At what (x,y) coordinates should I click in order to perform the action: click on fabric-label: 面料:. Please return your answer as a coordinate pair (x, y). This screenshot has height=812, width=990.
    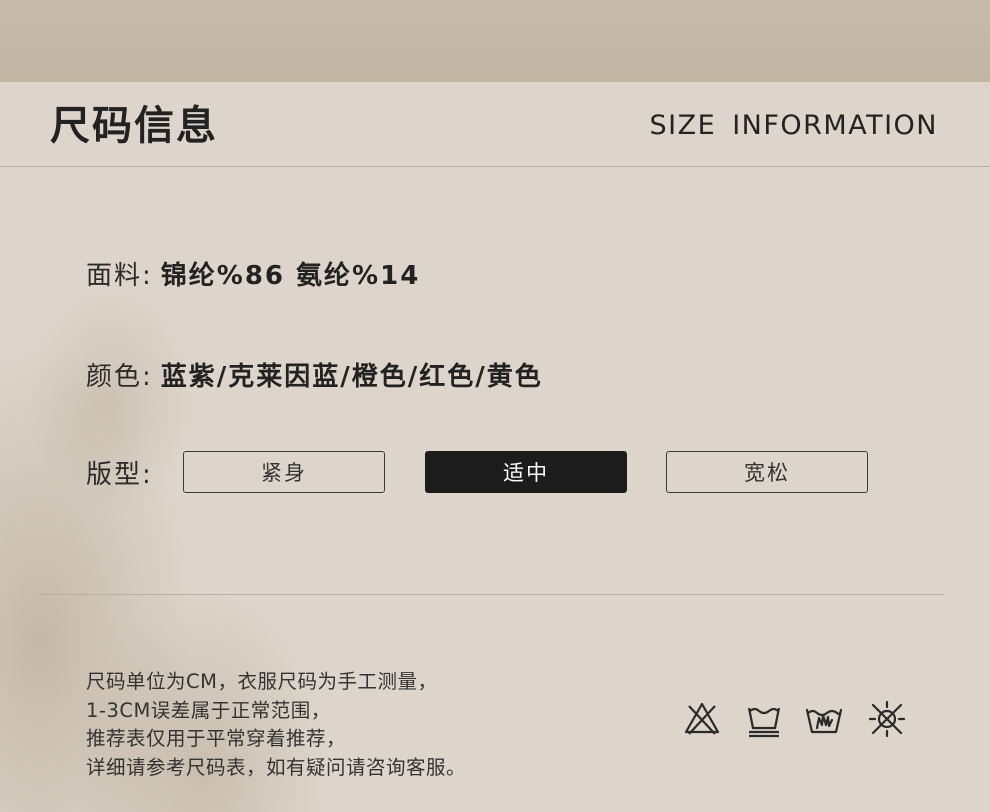
    Looking at the image, I should click on (119, 275).